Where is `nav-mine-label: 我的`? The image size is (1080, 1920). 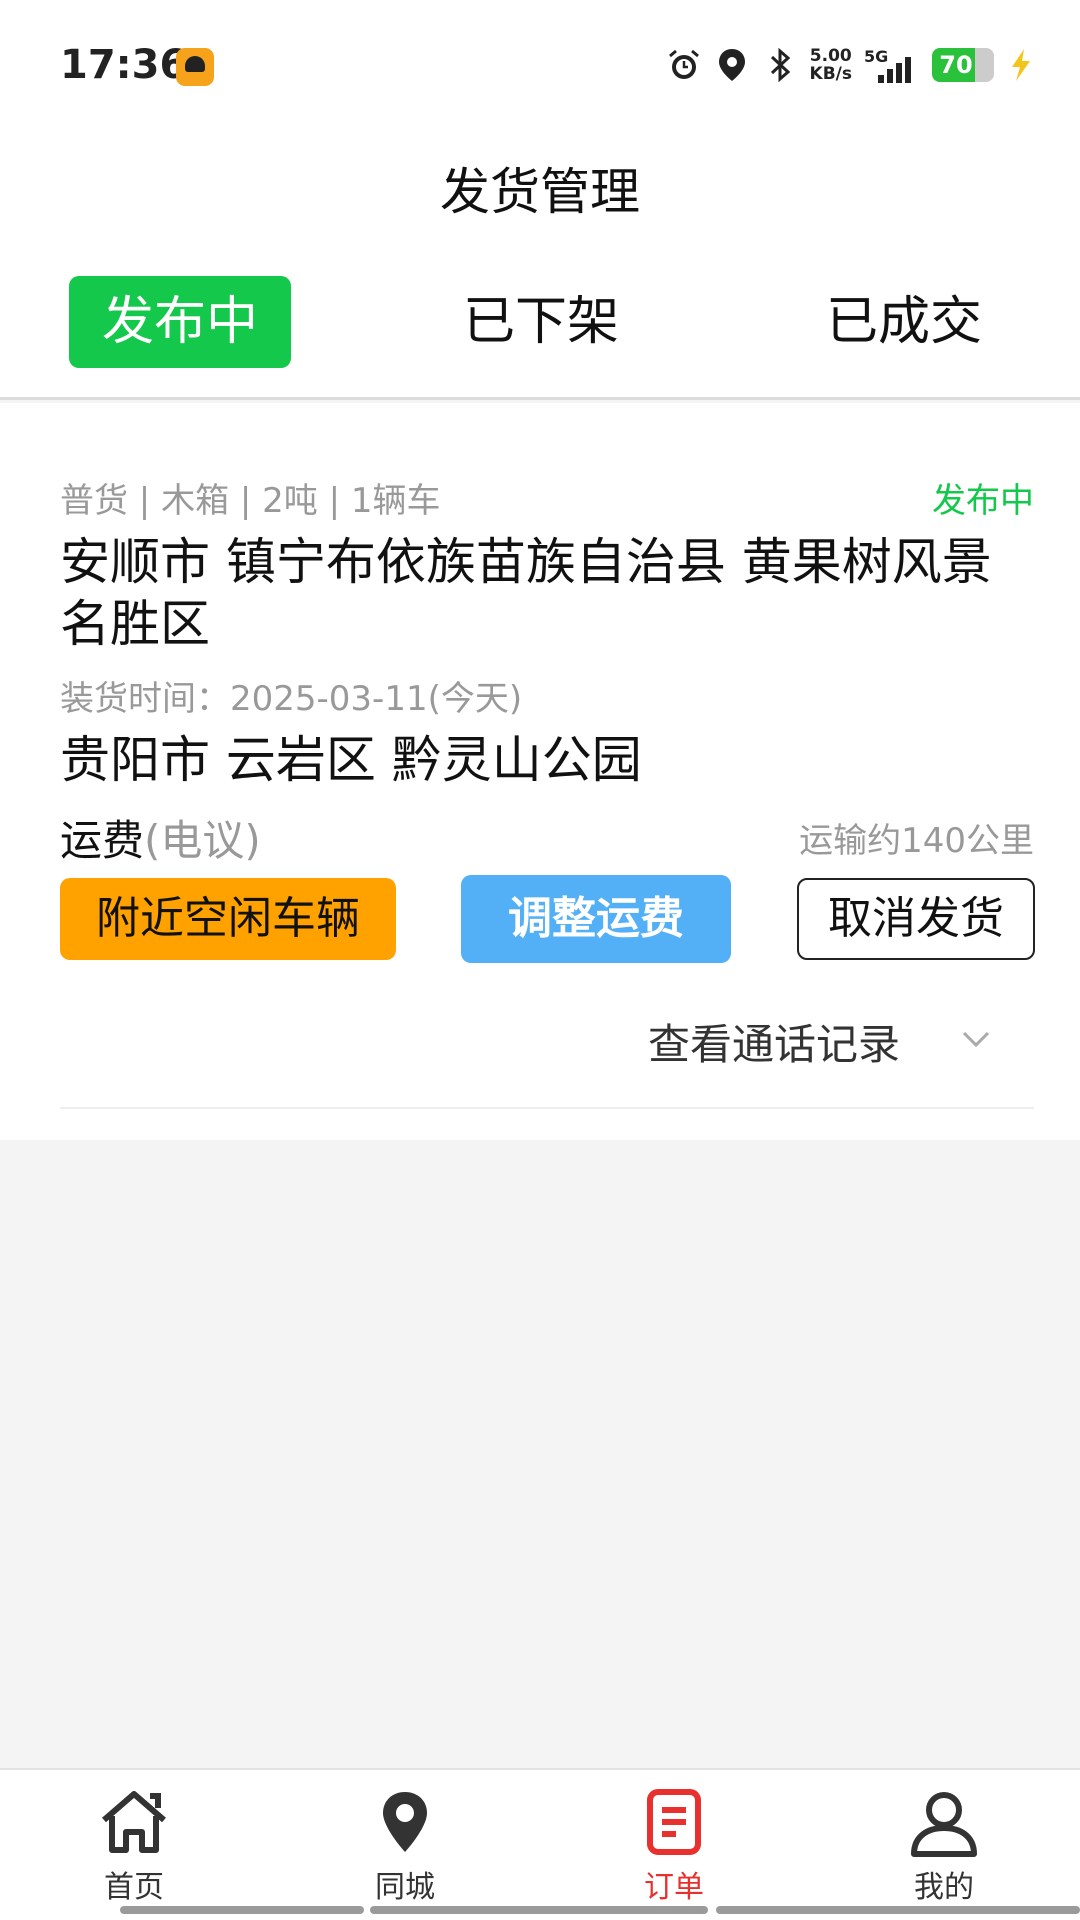 nav-mine-label: 我的 is located at coordinates (944, 1887).